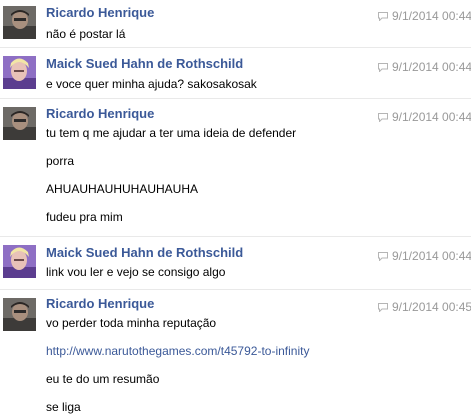  Describe the element at coordinates (86, 34) in the screenshot. I see `message-text: não é postar lá` at that location.